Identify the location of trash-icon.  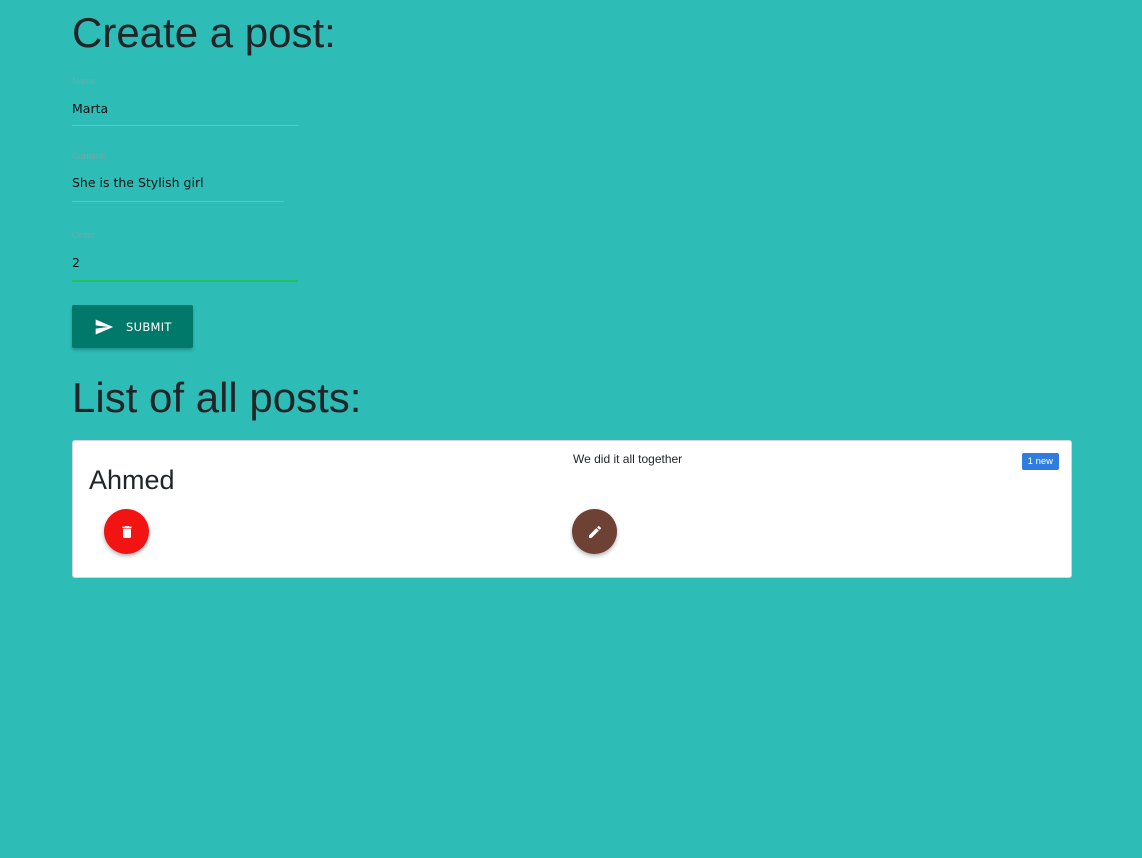
(127, 532).